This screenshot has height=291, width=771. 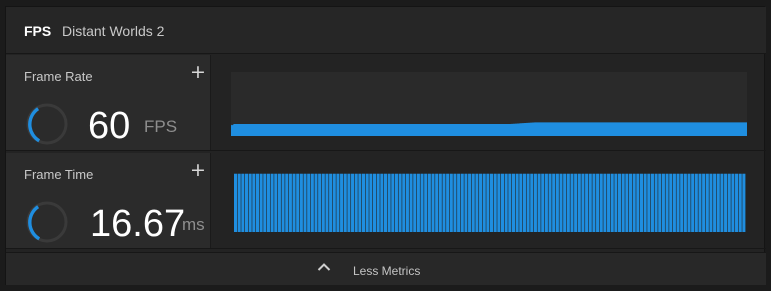 What do you see at coordinates (193, 224) in the screenshot?
I see `frame-time-unit: ms` at bounding box center [193, 224].